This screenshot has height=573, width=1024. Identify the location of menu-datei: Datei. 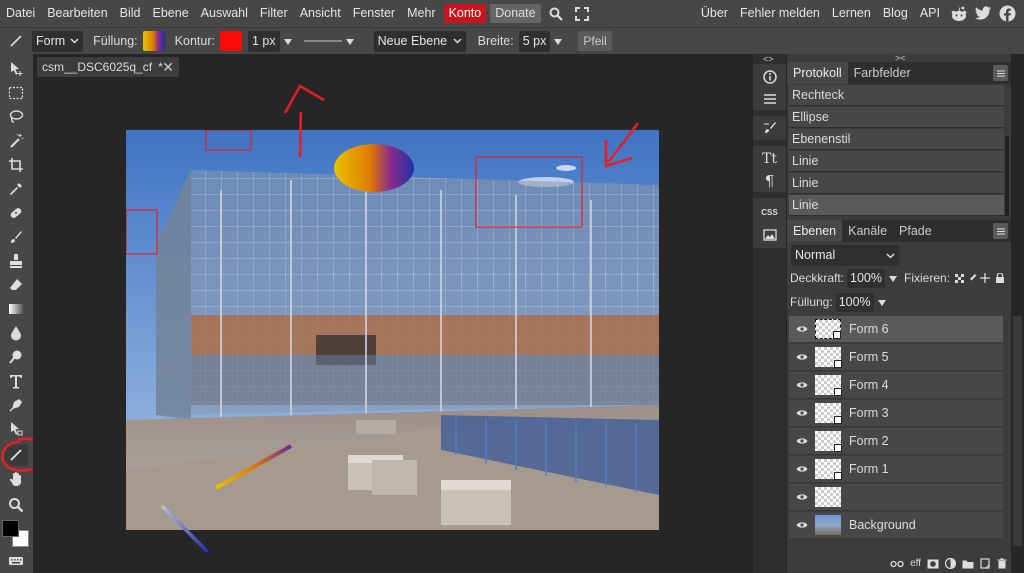
(20, 13).